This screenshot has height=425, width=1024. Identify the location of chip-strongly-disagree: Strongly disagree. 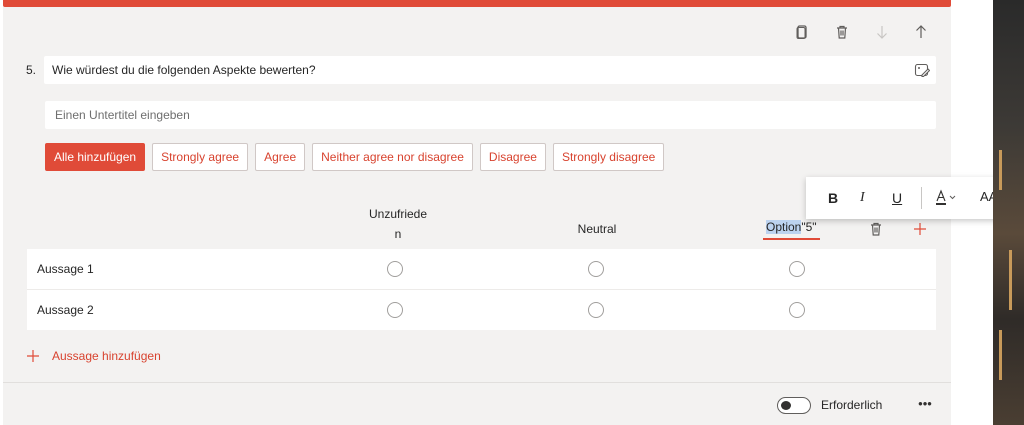
(608, 157).